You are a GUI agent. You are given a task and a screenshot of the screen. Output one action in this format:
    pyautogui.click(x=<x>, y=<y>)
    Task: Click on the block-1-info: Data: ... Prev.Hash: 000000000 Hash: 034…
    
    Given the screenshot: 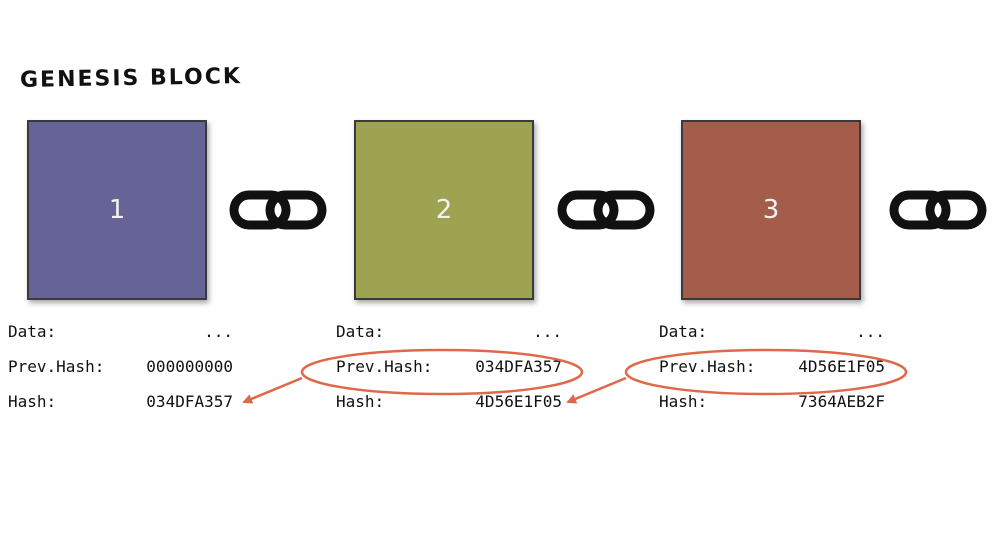 What is the action you would take?
    pyautogui.click(x=120, y=374)
    